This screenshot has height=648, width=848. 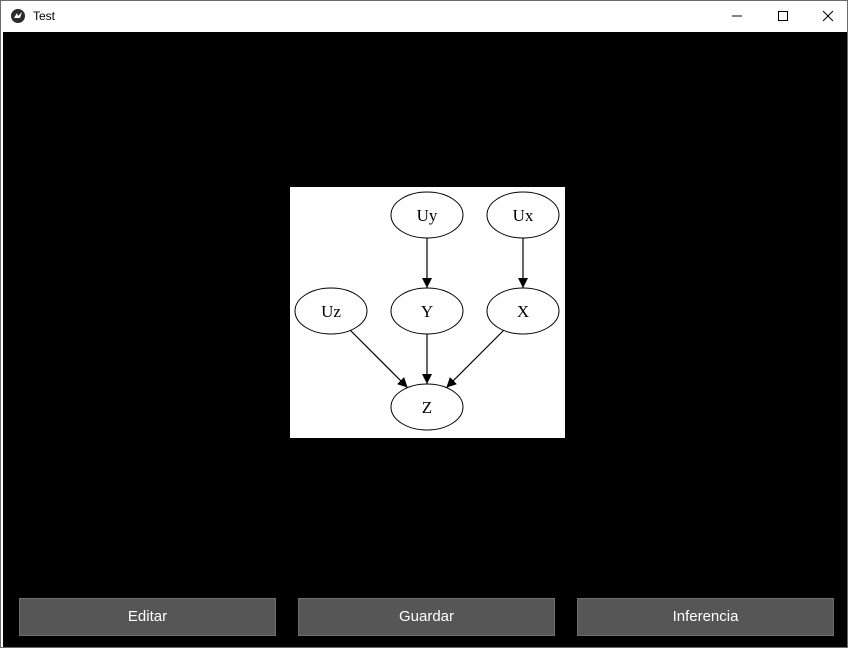 I want to click on maximize-button, so click(x=783, y=16).